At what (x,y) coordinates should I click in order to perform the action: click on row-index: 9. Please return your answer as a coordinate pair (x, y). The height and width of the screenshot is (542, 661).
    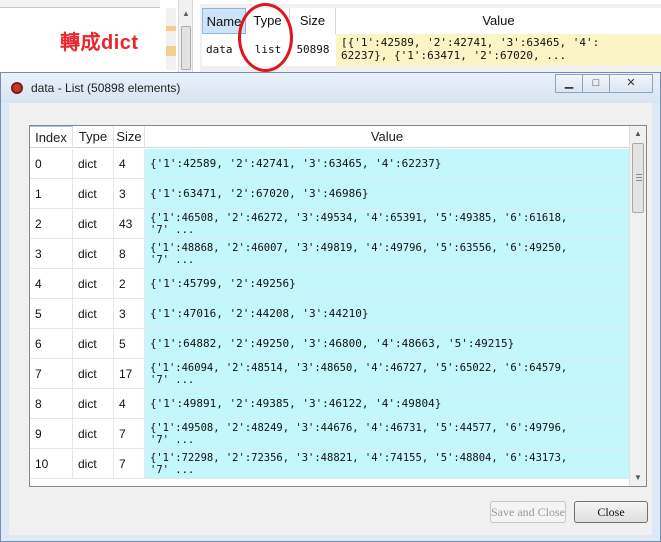
    Looking at the image, I should click on (51, 434).